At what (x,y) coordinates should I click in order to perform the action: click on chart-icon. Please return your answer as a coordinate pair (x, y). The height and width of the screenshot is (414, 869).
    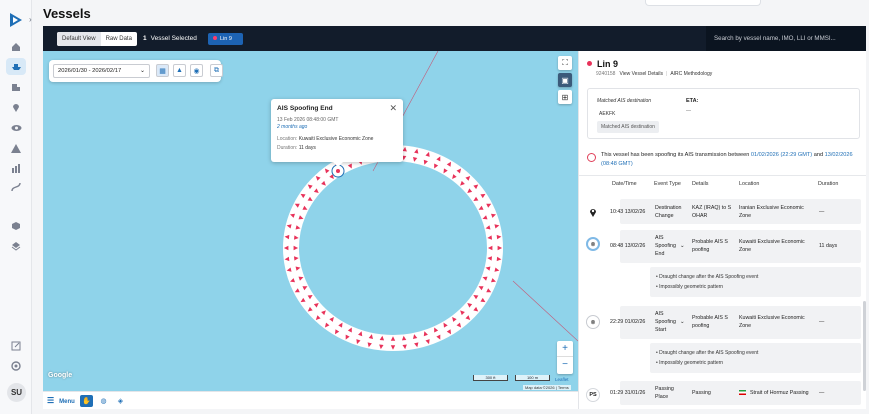
    Looking at the image, I should click on (16, 168).